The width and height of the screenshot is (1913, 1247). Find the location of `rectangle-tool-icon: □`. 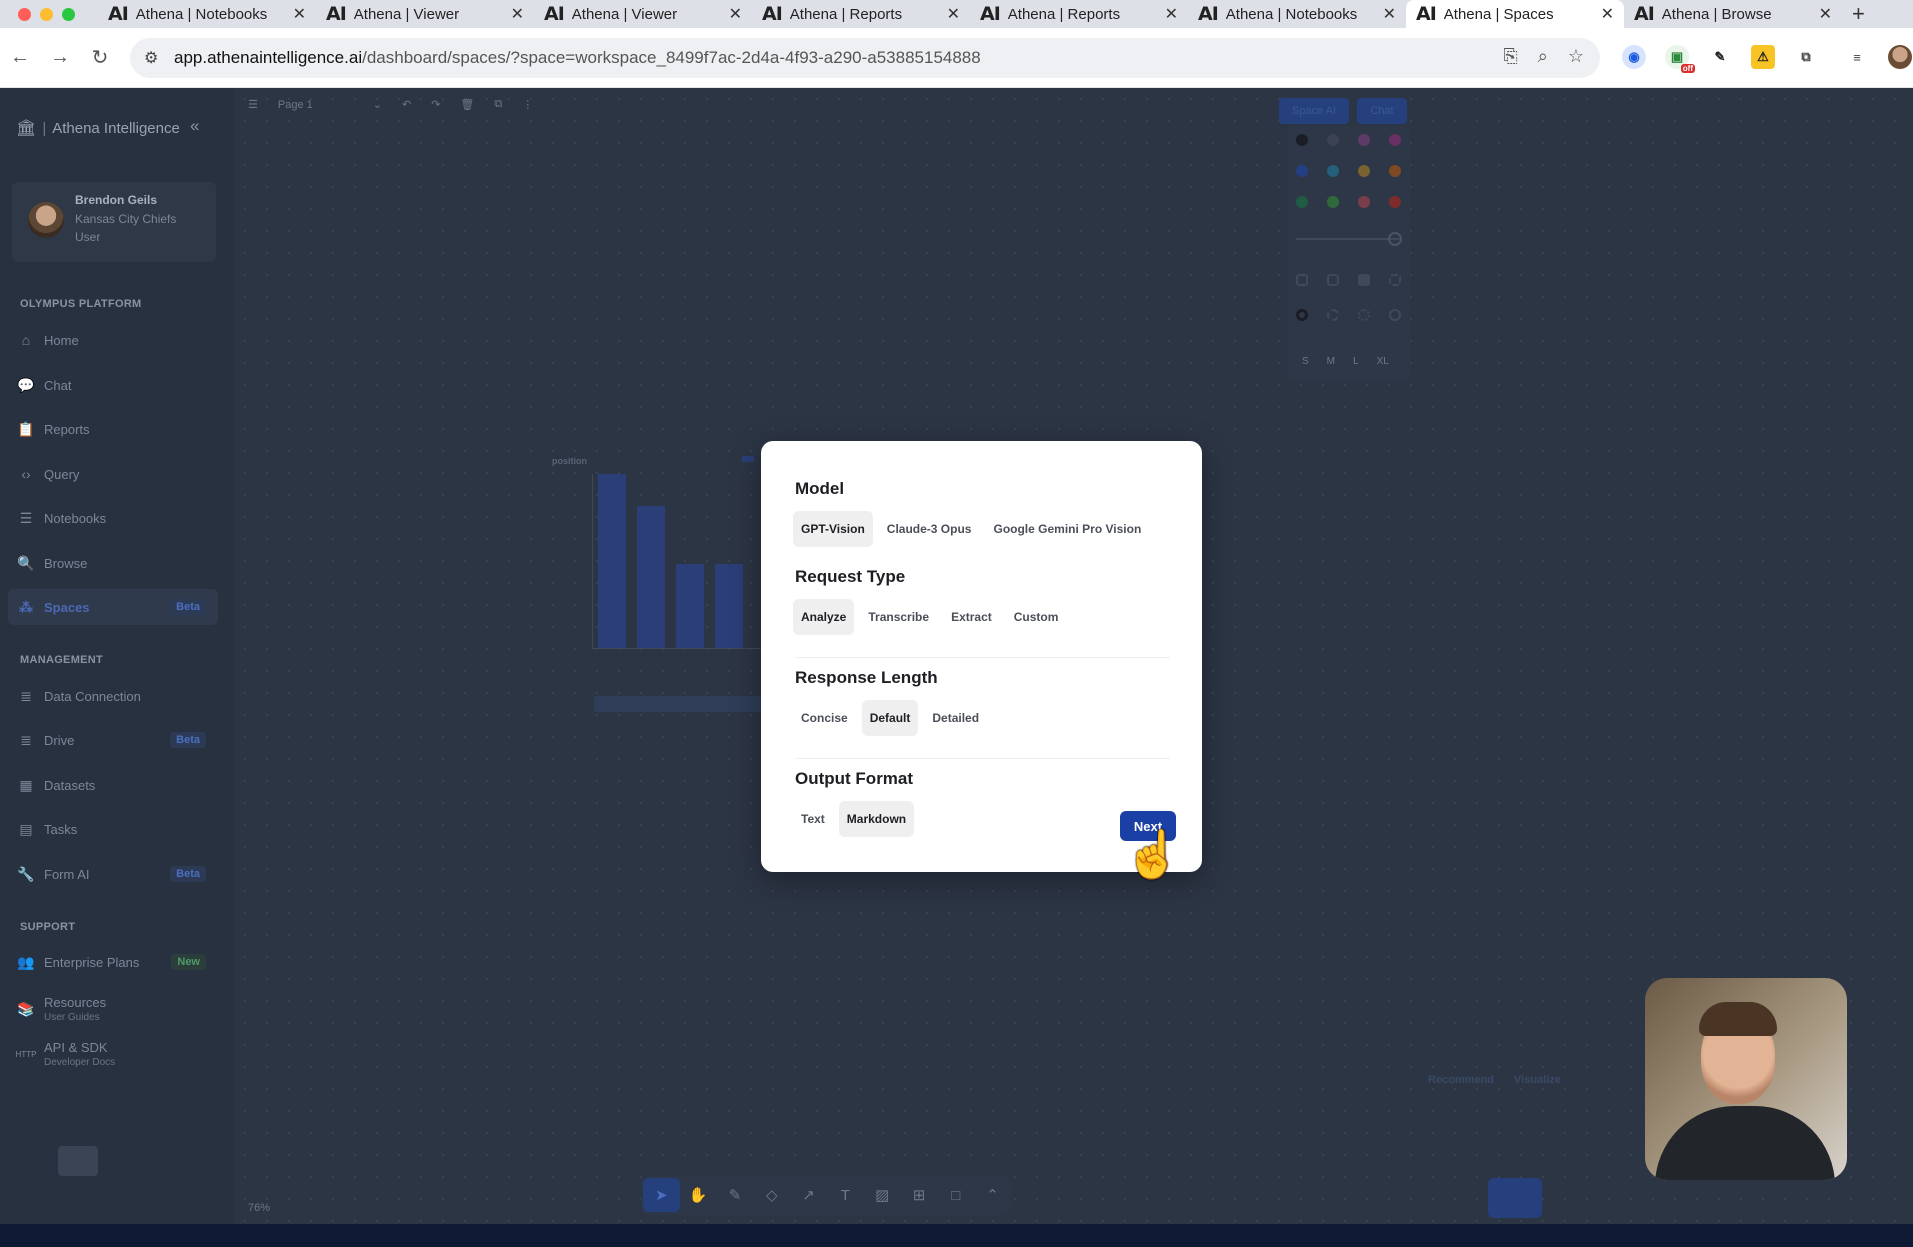

rectangle-tool-icon: □ is located at coordinates (955, 1195).